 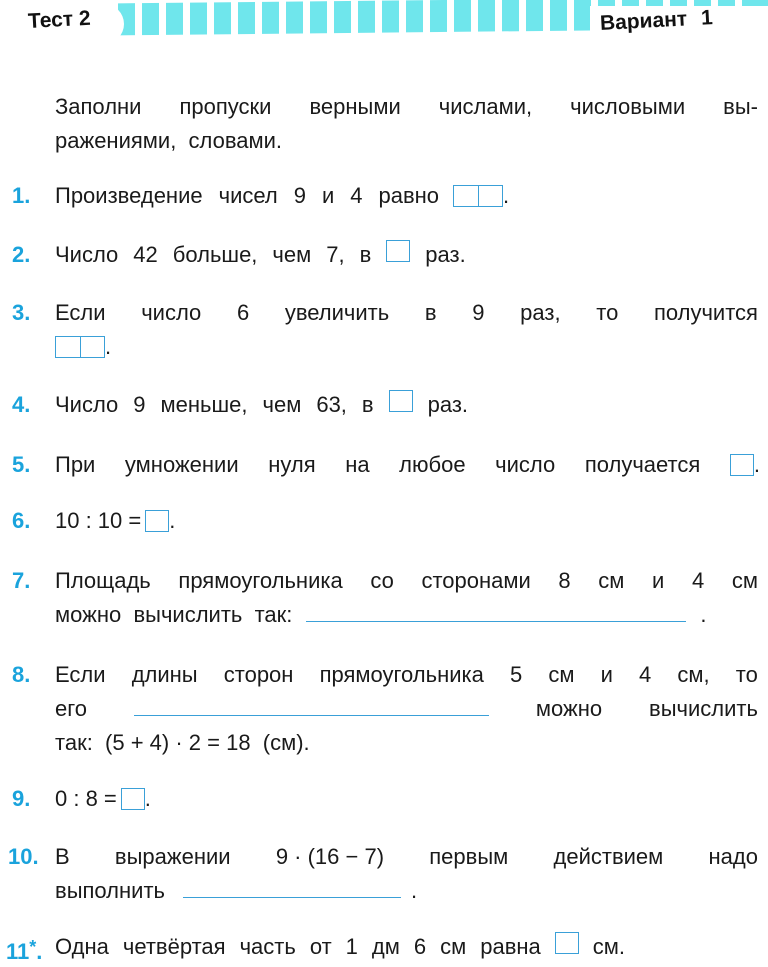 I want to click on word: от, so click(x=320, y=946).